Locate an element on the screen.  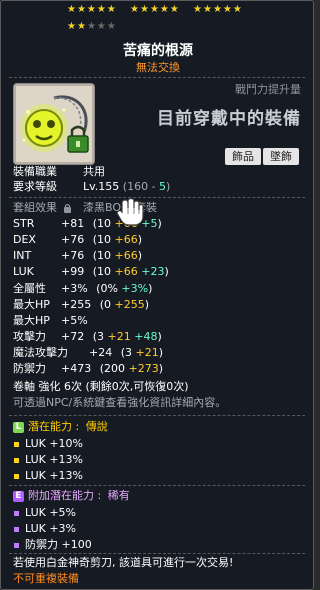
stat-total: +72 is located at coordinates (73, 336).